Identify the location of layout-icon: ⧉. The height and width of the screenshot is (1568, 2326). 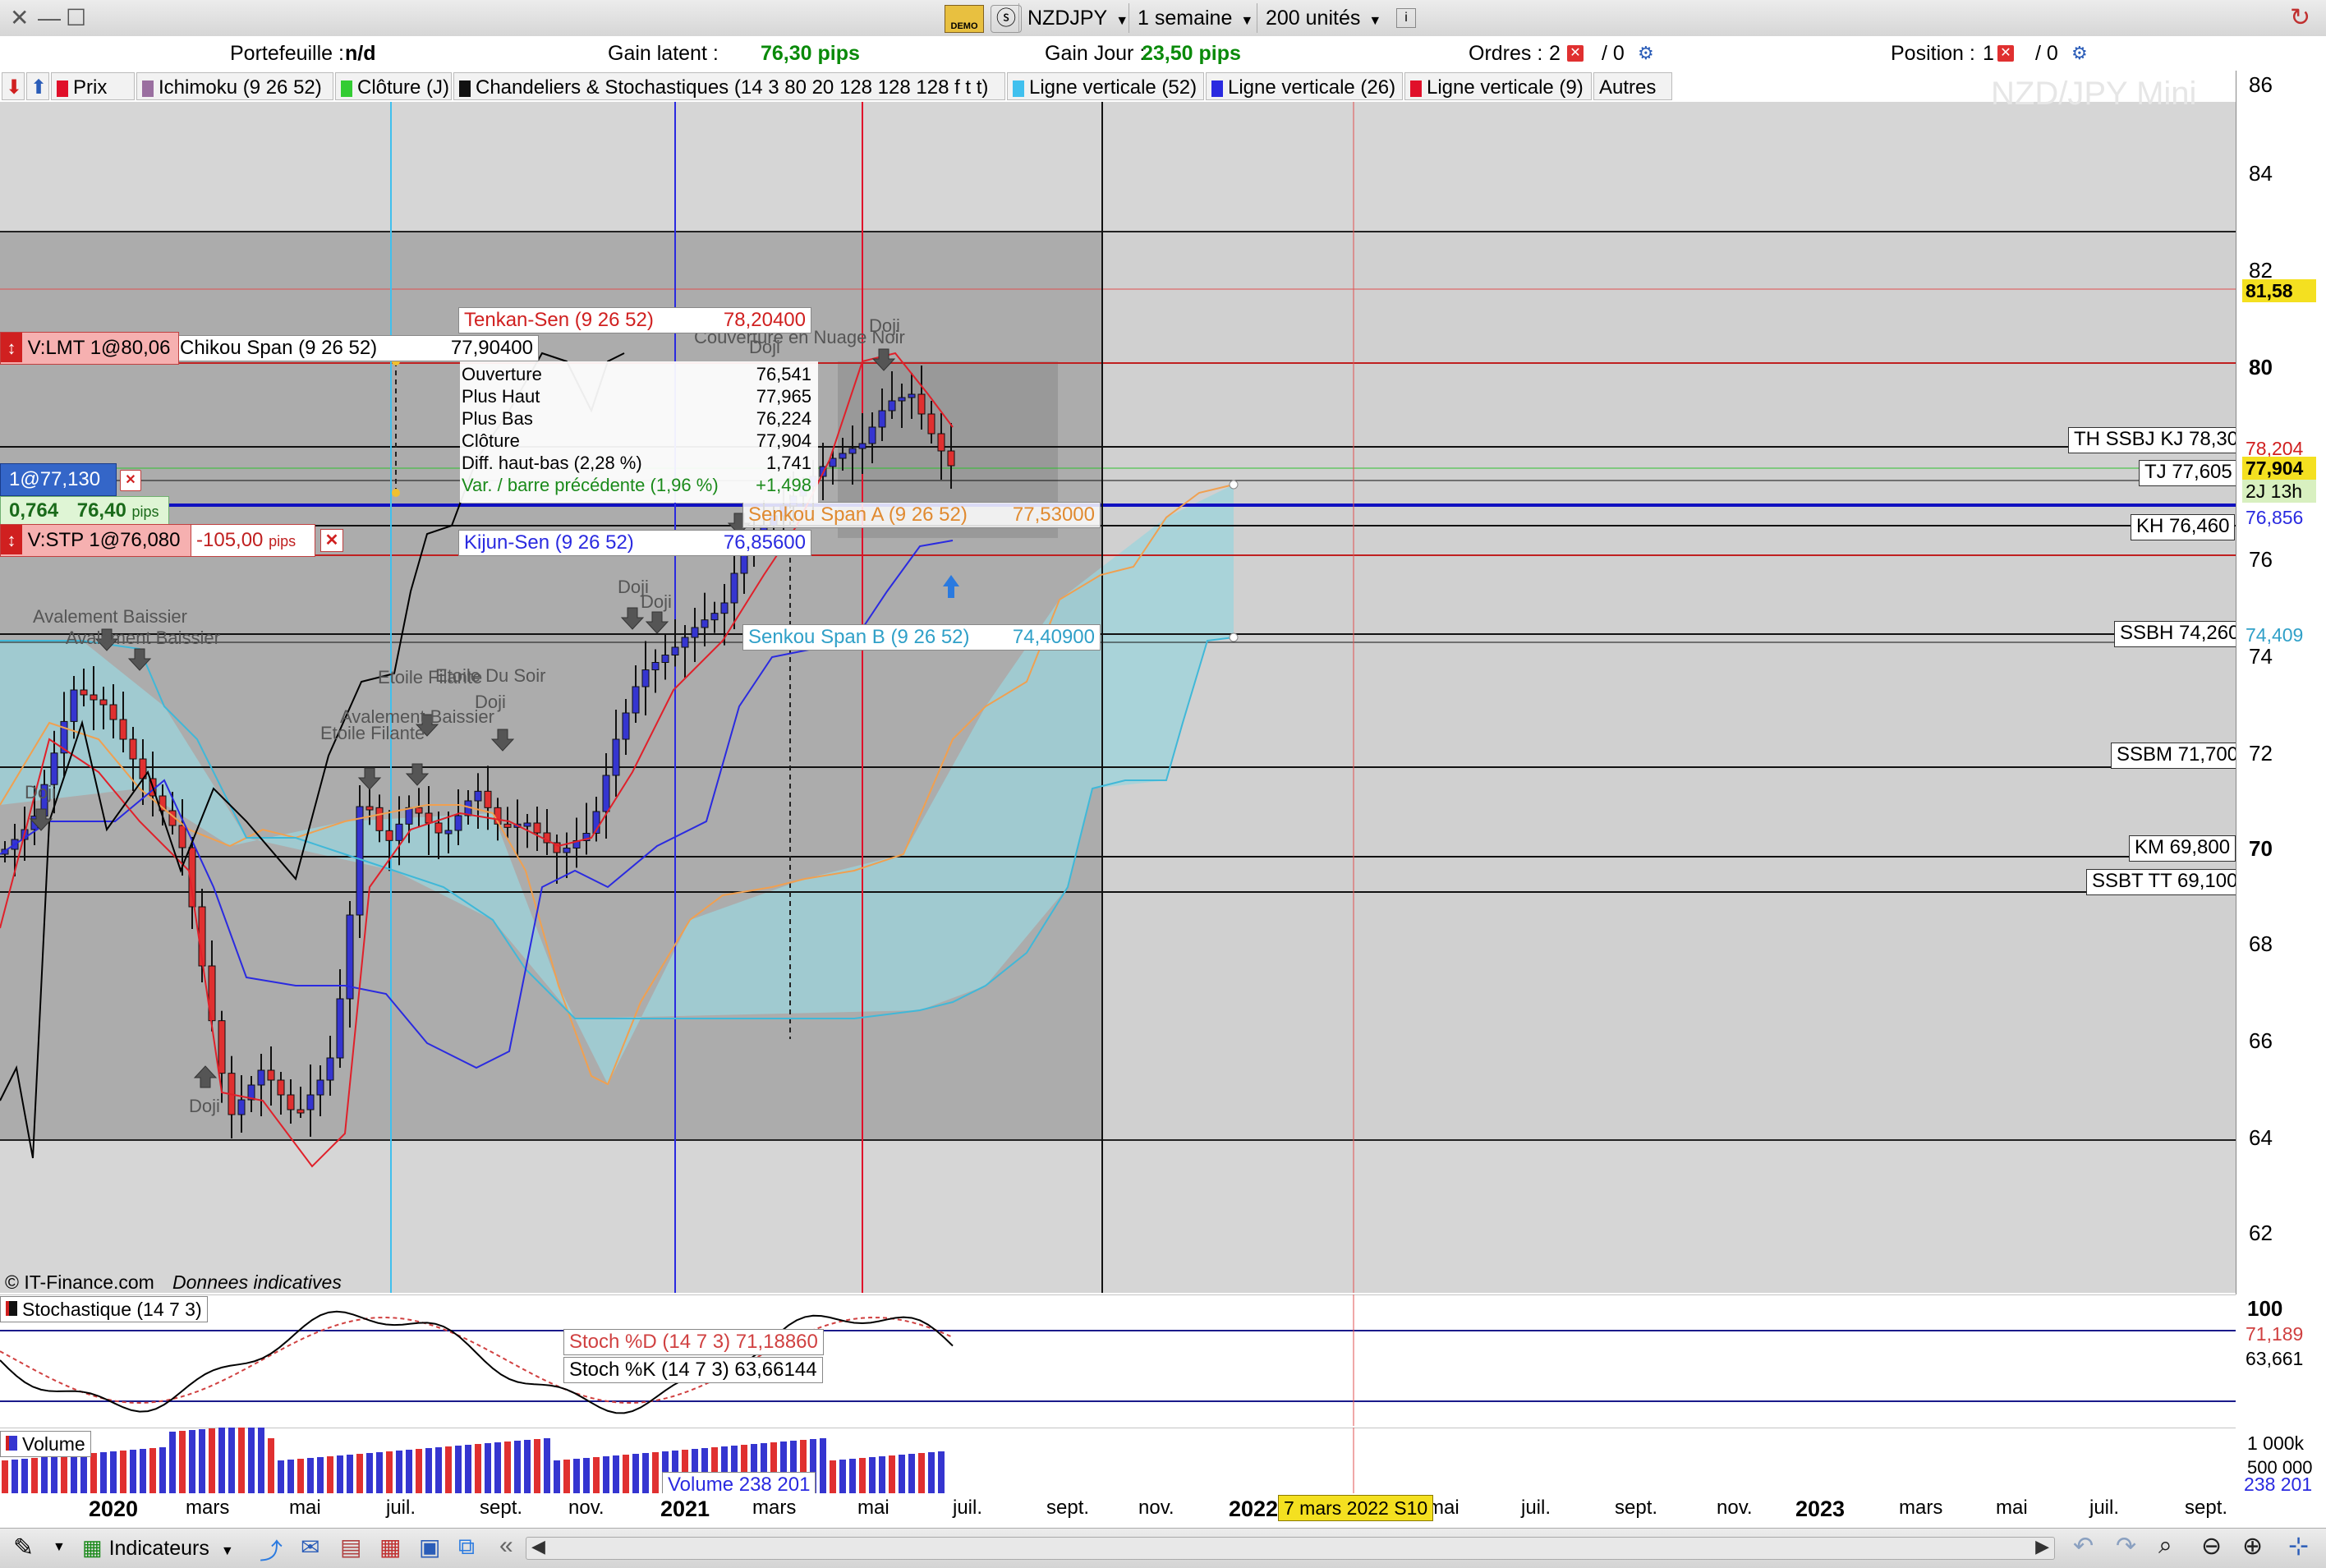
(466, 1548).